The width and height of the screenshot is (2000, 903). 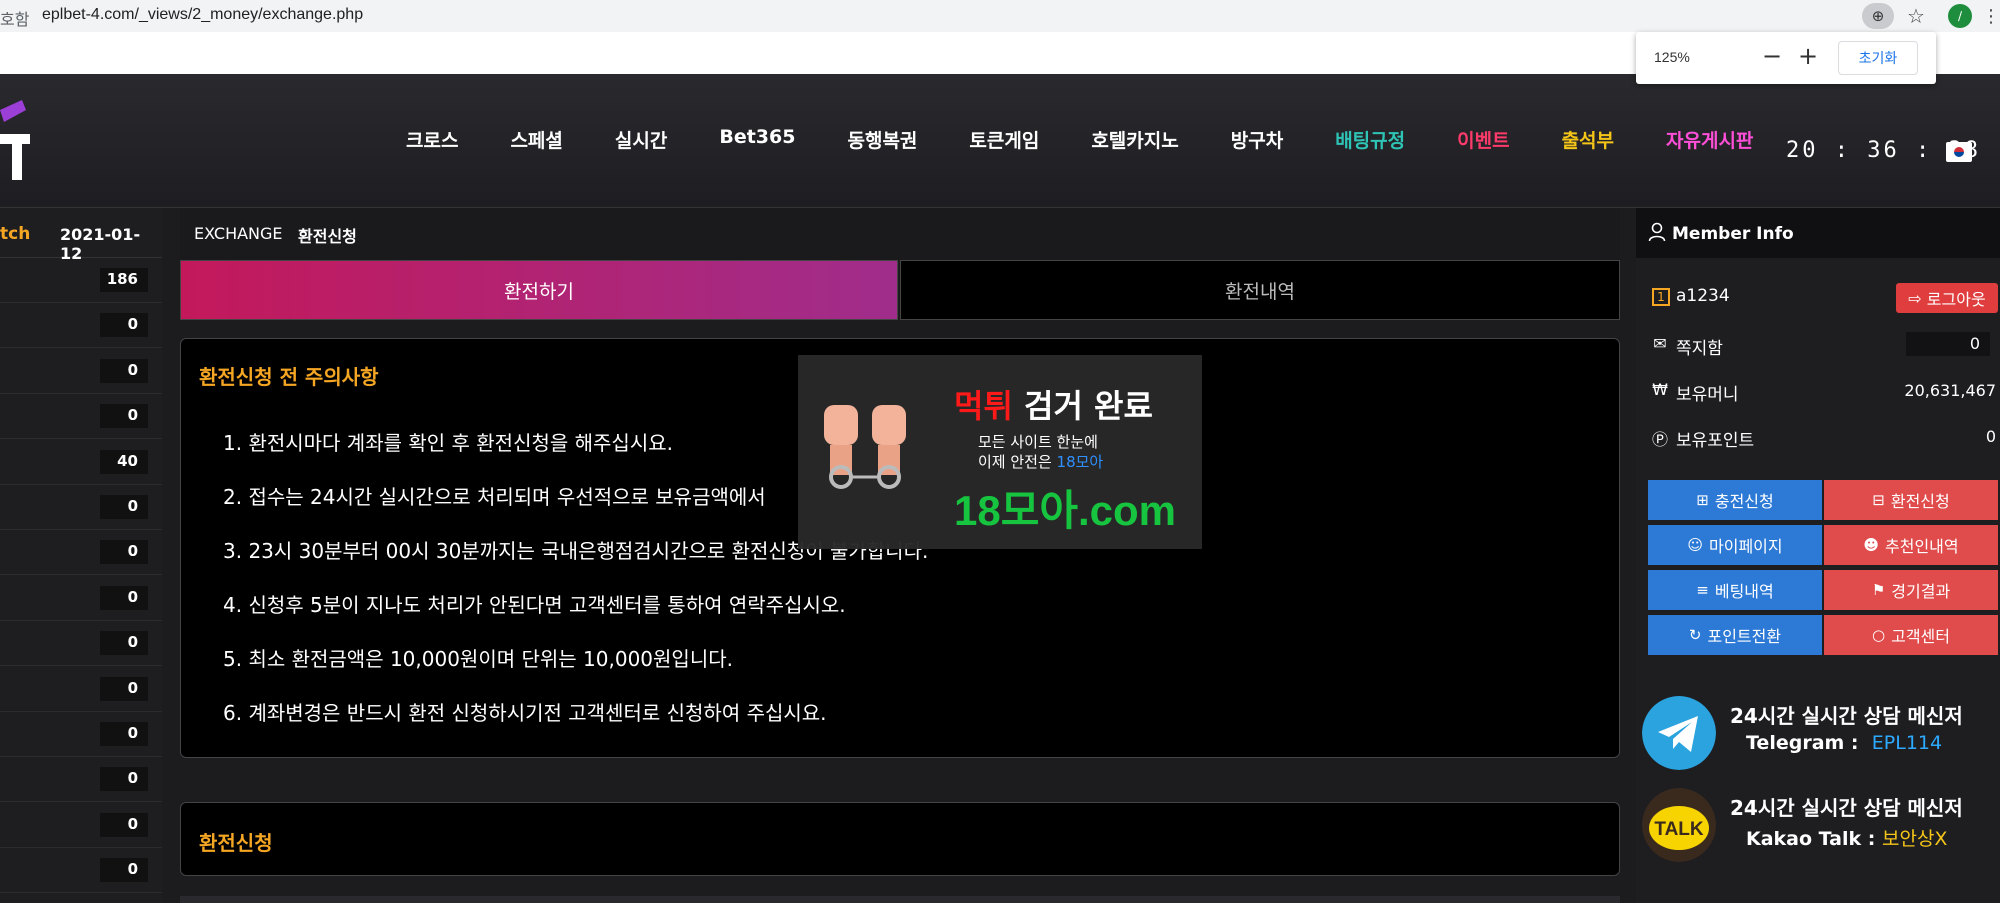 I want to click on breadcrumb-section: EXCHANGE, so click(x=238, y=233).